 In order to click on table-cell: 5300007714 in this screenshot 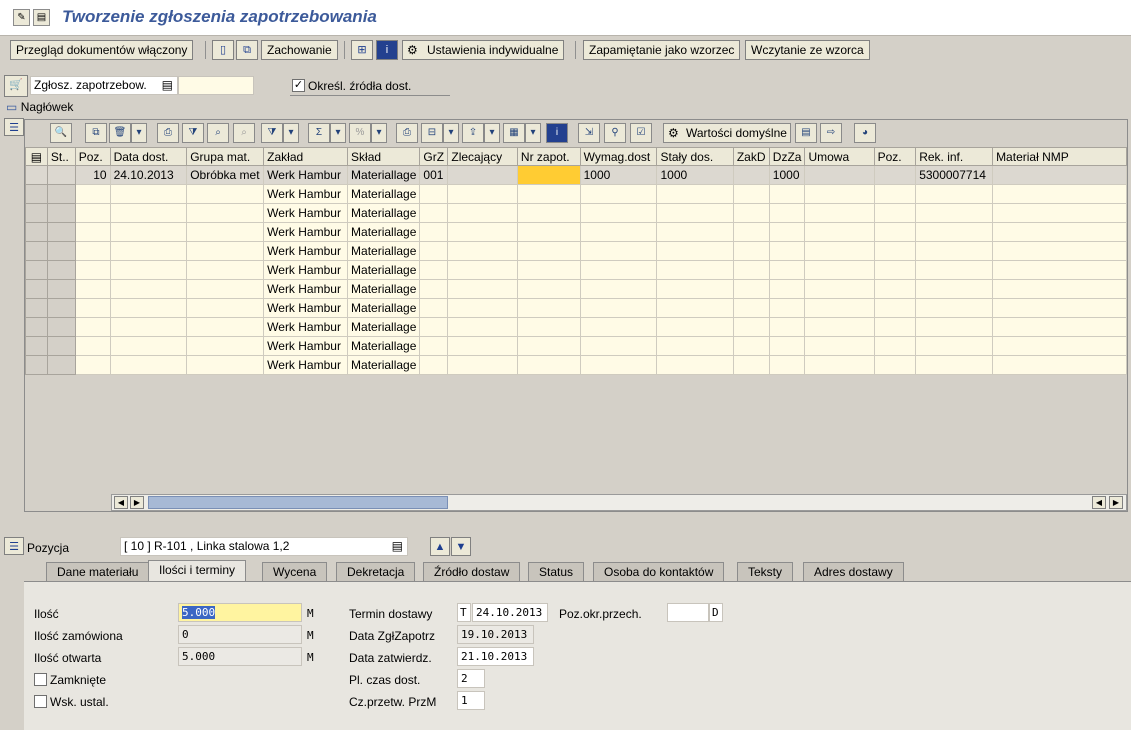, I will do `click(954, 175)`.